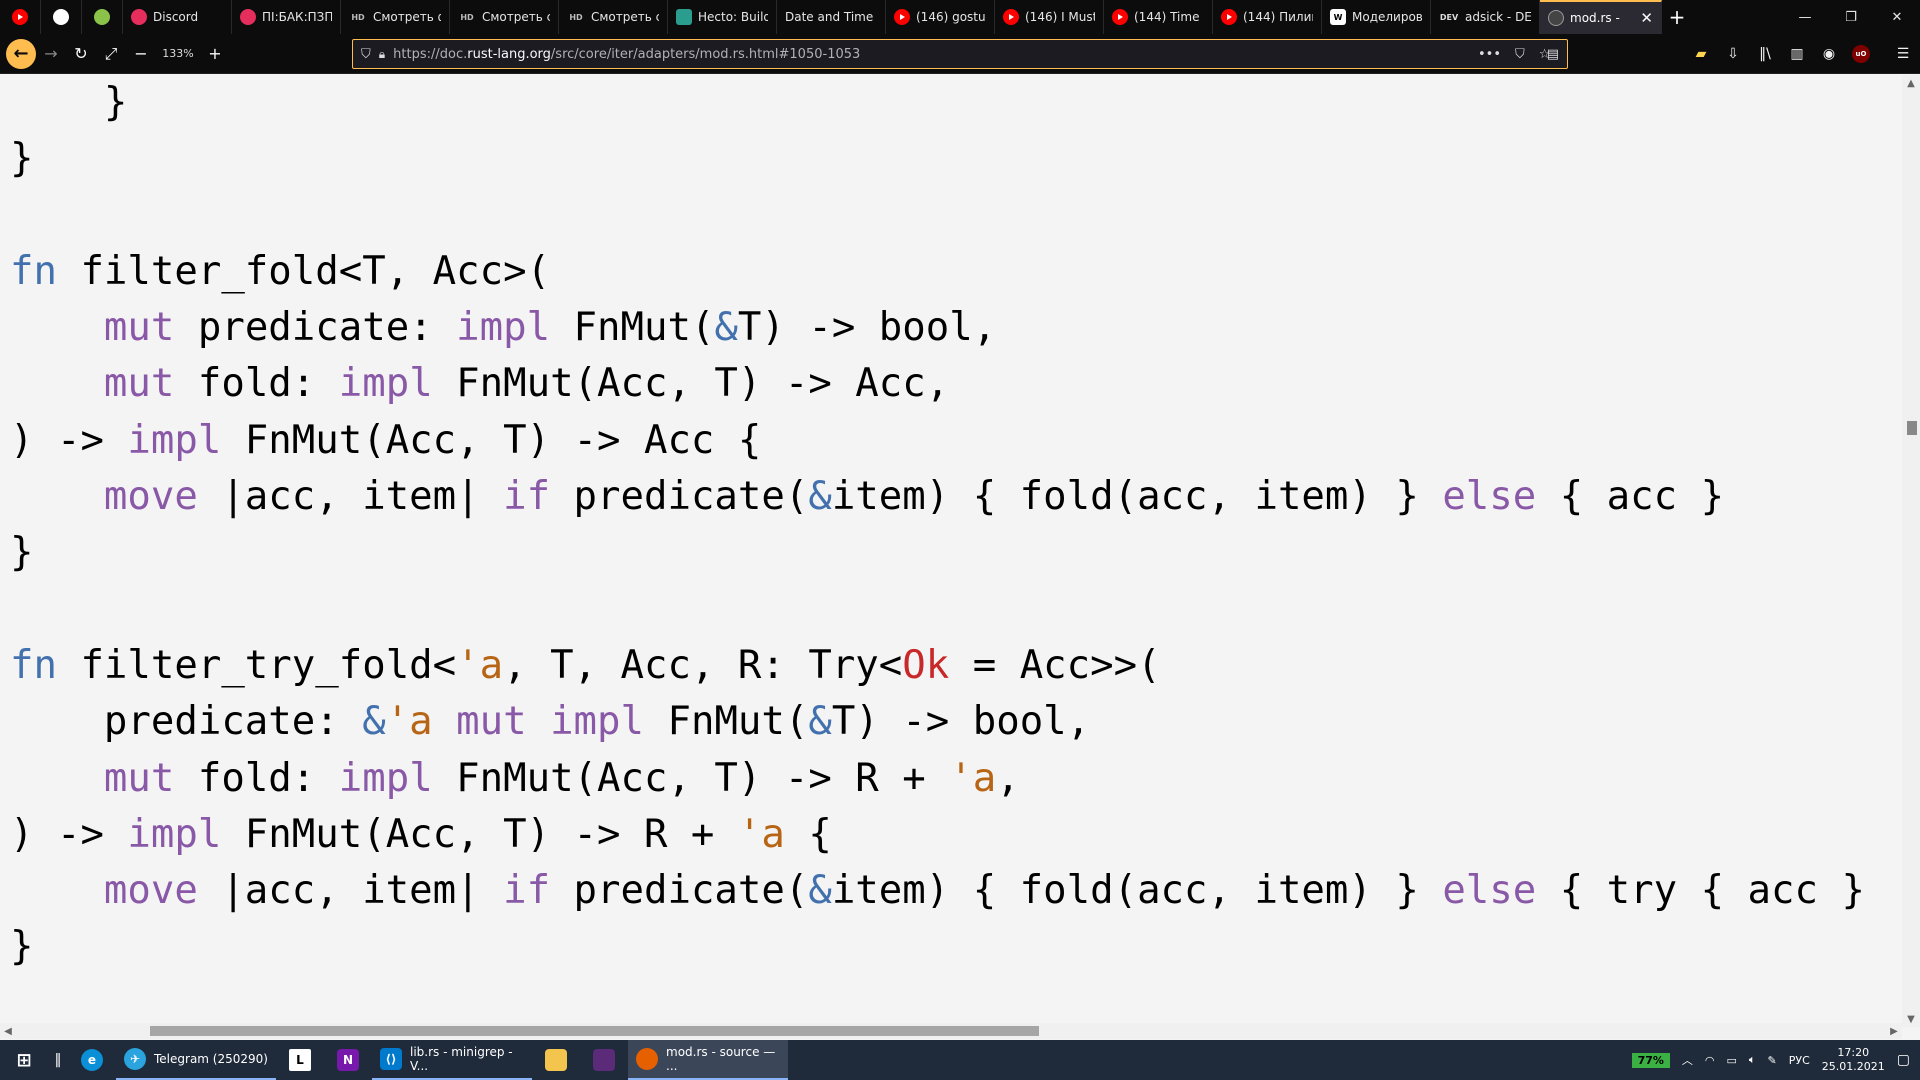  I want to click on tab-1: ПІ:БАК:ПЗПІ, so click(286, 17).